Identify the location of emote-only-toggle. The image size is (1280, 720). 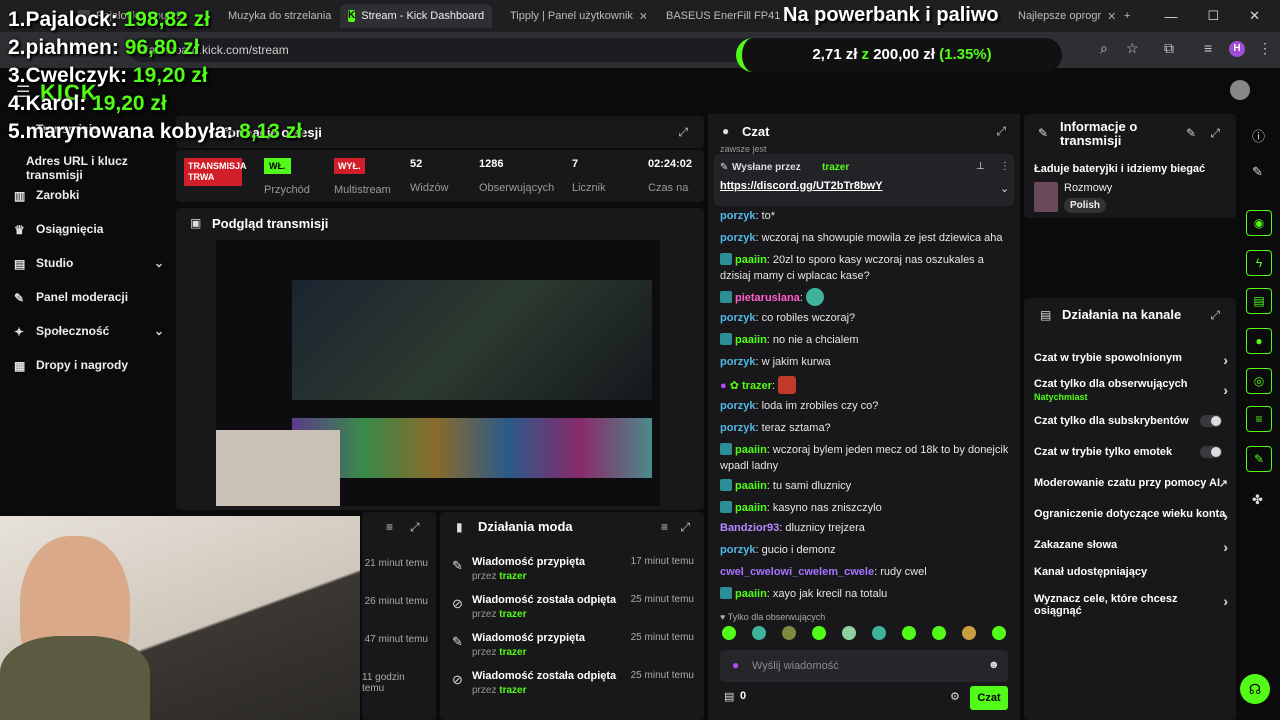
(1211, 452).